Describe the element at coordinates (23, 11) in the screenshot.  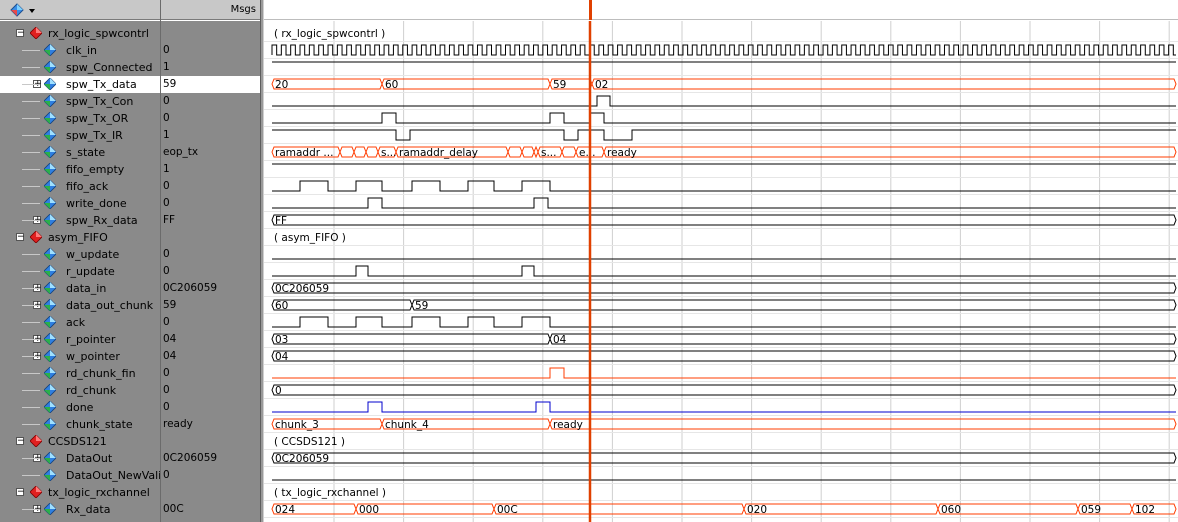
I see `wave-tools-icon` at that location.